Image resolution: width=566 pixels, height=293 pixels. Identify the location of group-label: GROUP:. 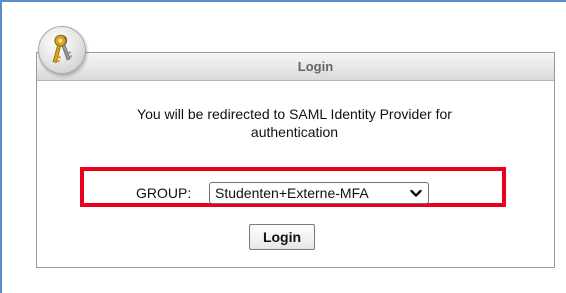
(164, 193).